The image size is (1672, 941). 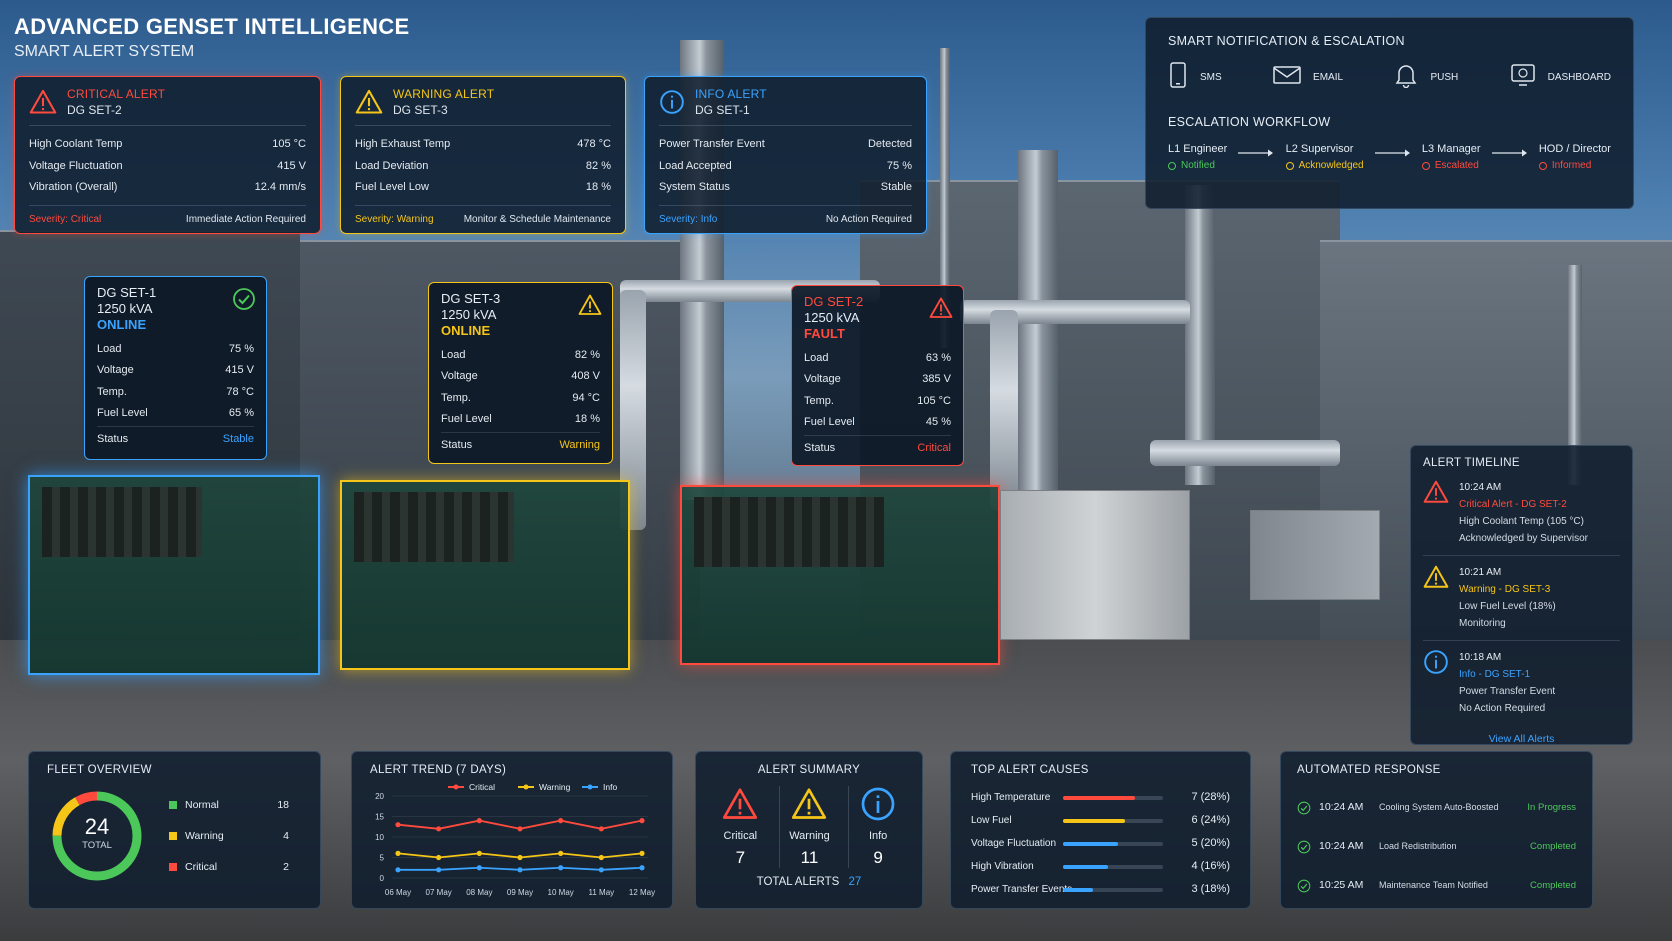 I want to click on view-all-alerts-link: View All Alerts, so click(x=1521, y=739).